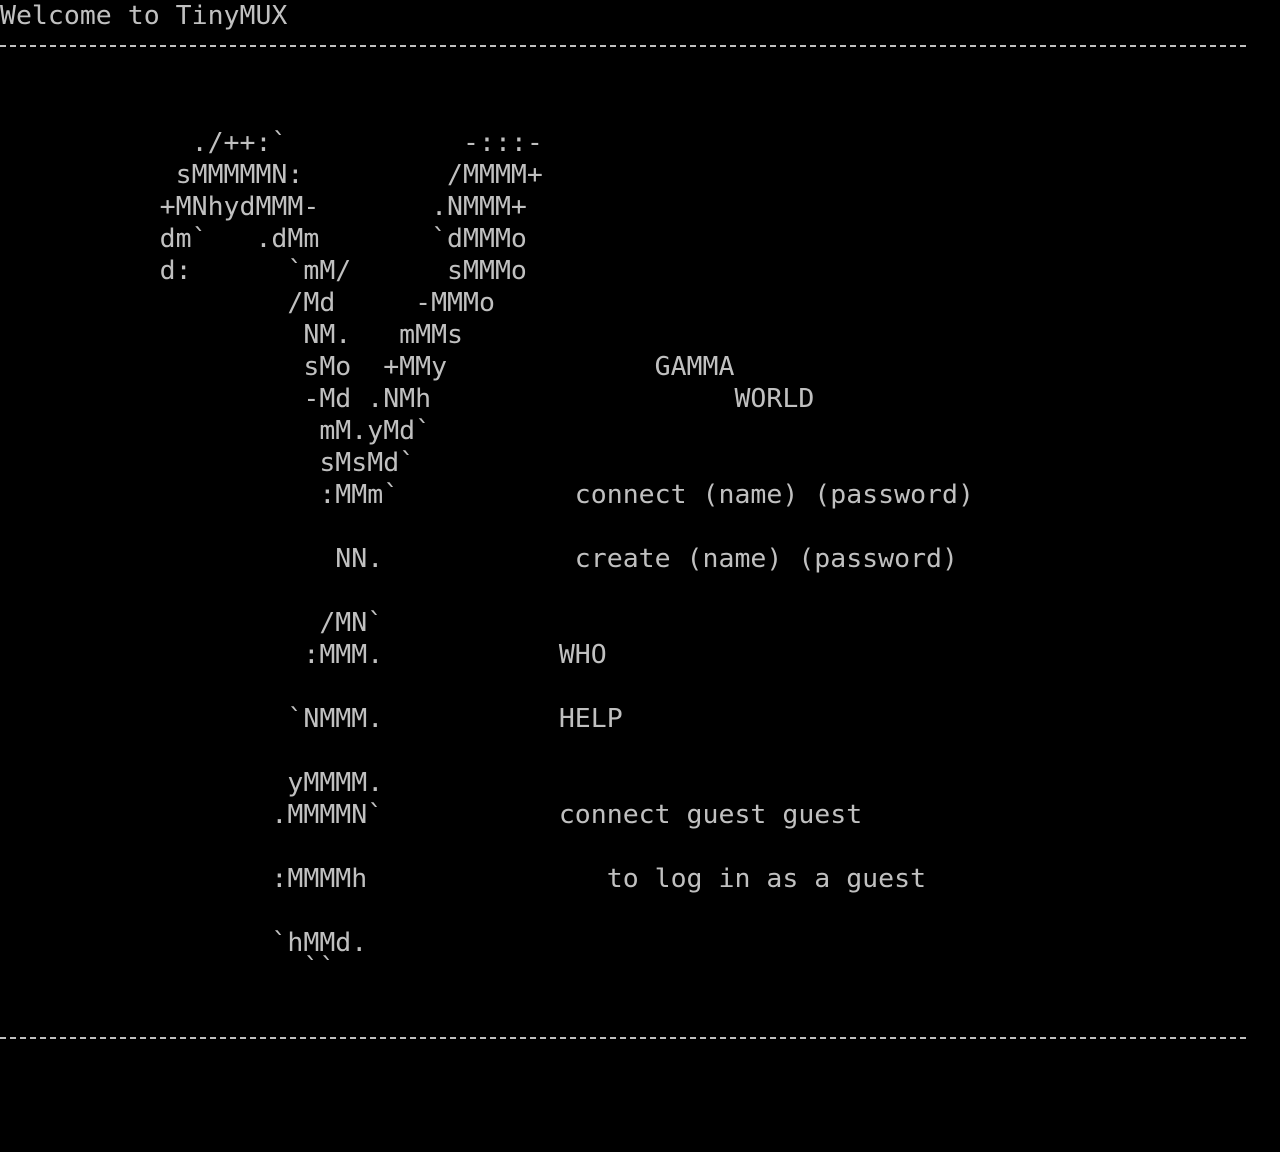 The image size is (1280, 1152). I want to click on art-line: sMMMMMN: /MMMM+, so click(271, 175).